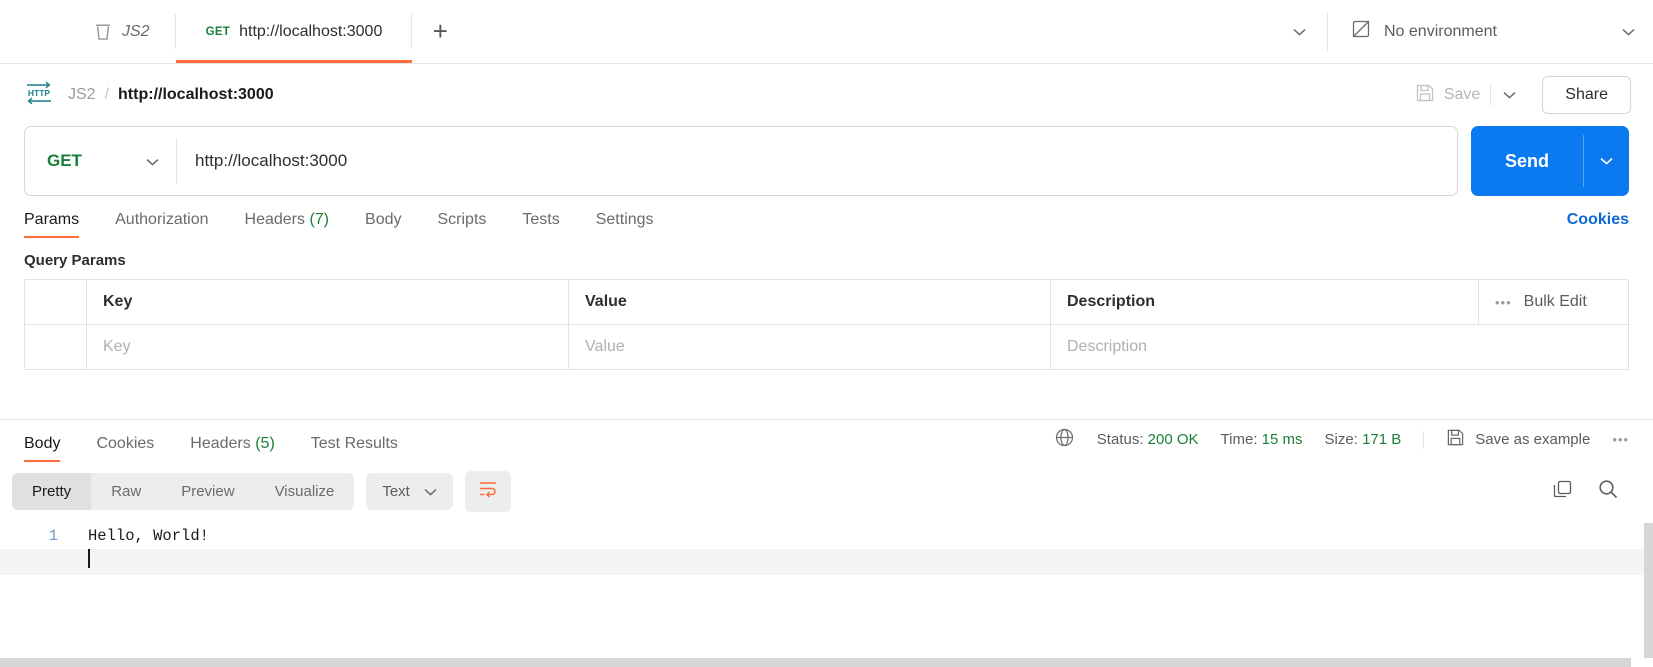 The width and height of the screenshot is (1653, 667). I want to click on word-wrap-icon, so click(488, 491).